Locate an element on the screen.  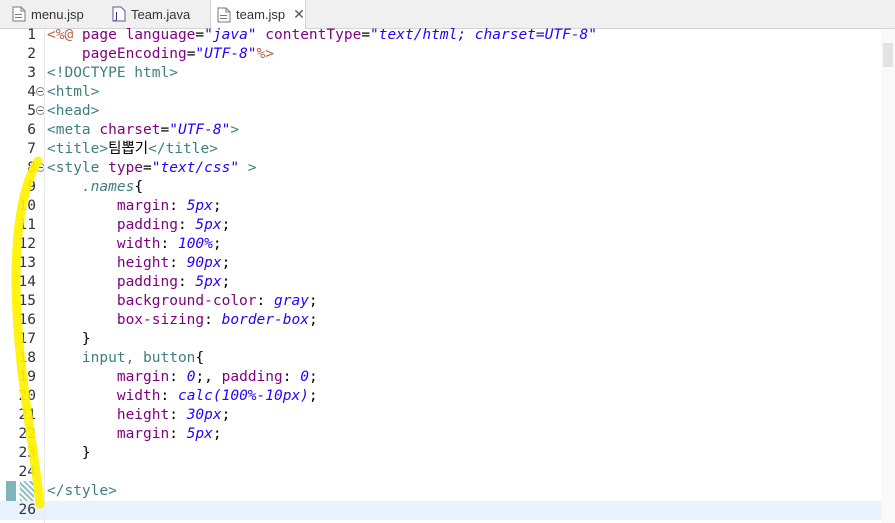
code-line: 16 box-sizing: border-box; is located at coordinates (447, 320).